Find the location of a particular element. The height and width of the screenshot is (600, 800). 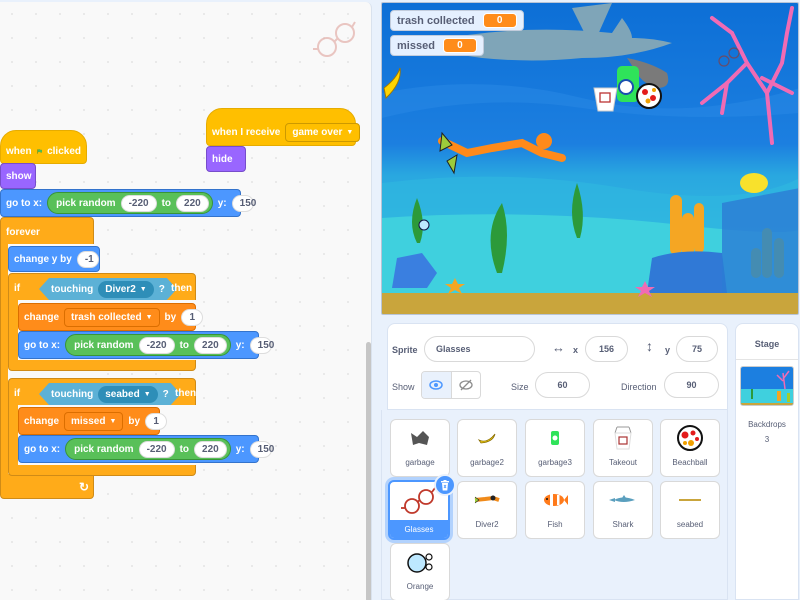

eye-icon is located at coordinates (436, 385).